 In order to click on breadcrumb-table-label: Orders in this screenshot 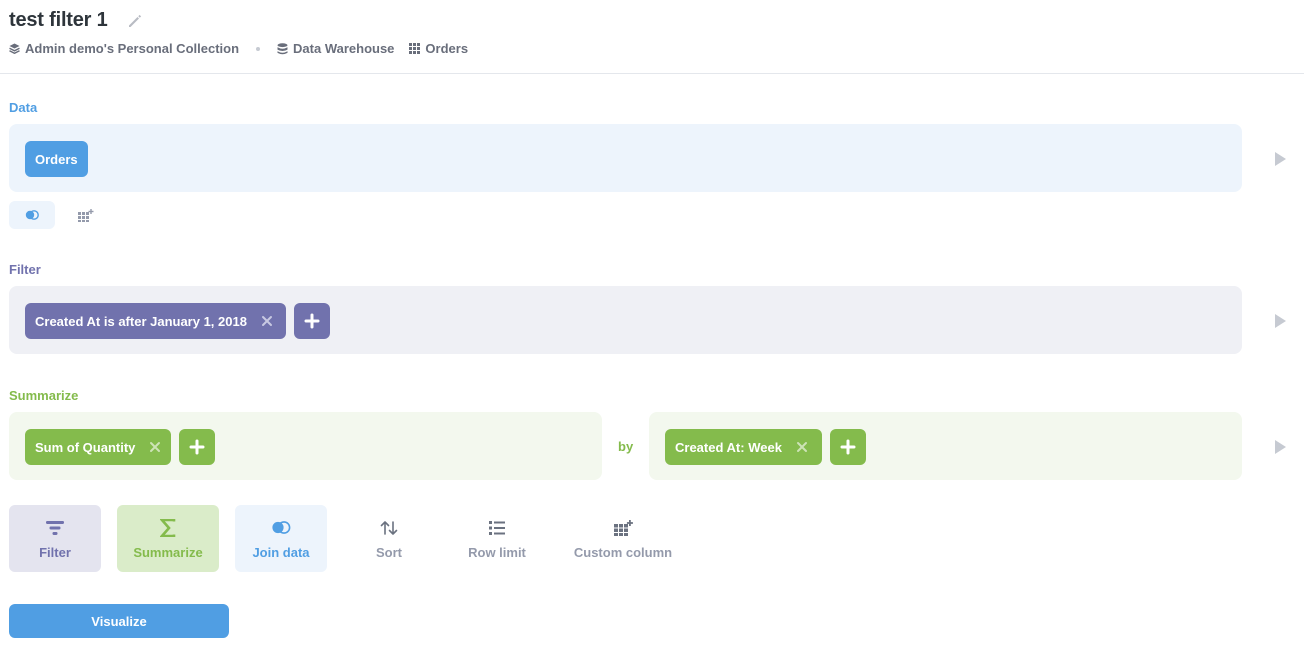, I will do `click(447, 48)`.